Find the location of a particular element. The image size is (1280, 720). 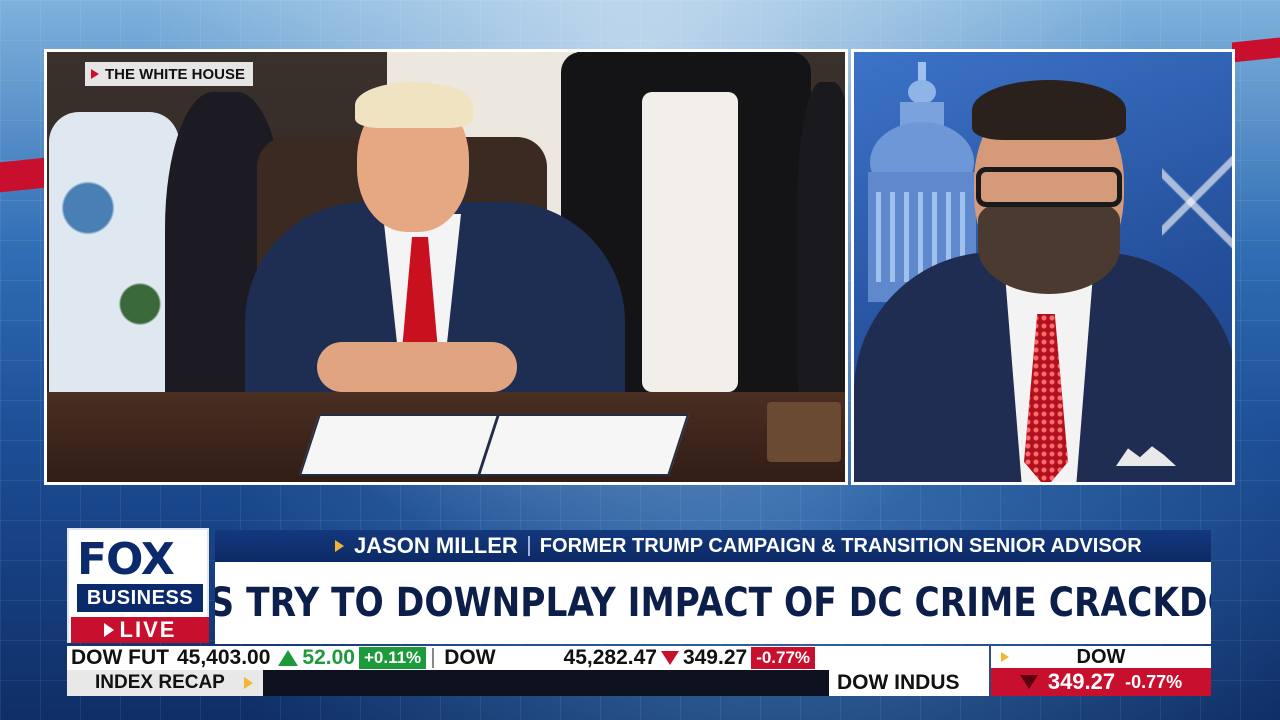

index-box-label: DOW is located at coordinates (1101, 656).